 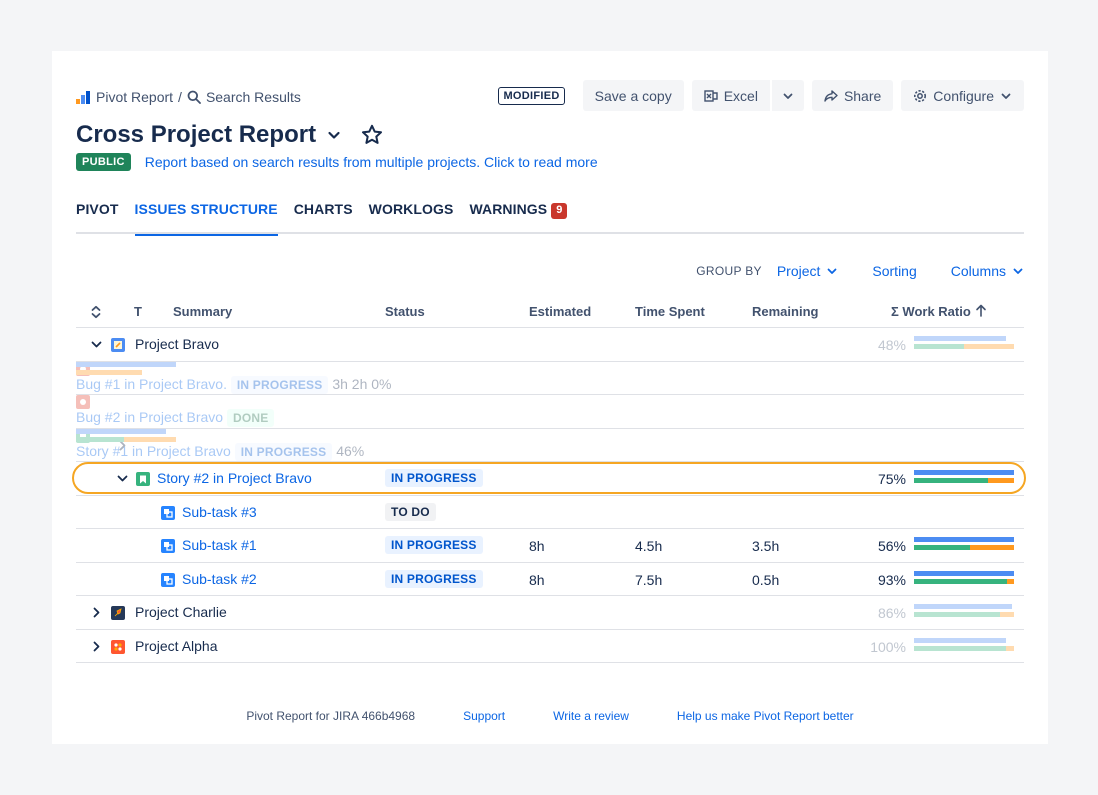 I want to click on row-summary: Project Alpha, so click(x=176, y=646).